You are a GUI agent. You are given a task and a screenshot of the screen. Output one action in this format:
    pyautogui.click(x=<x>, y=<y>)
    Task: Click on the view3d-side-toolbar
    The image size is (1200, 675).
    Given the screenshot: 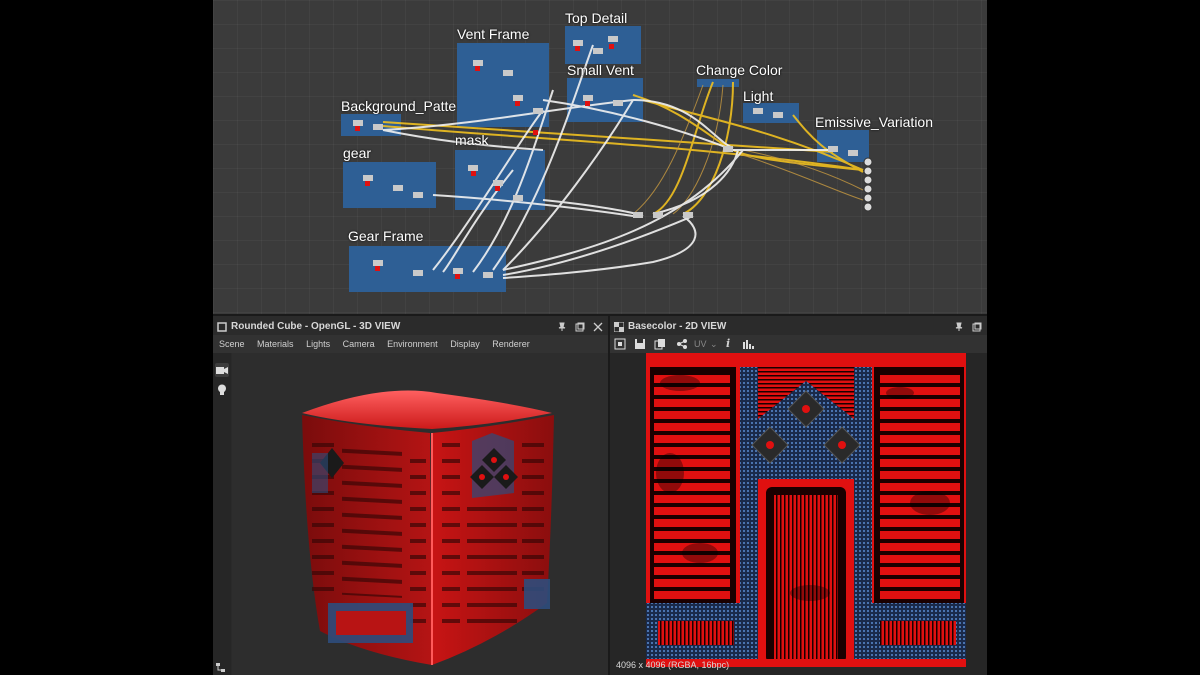 What is the action you would take?
    pyautogui.click(x=222, y=514)
    